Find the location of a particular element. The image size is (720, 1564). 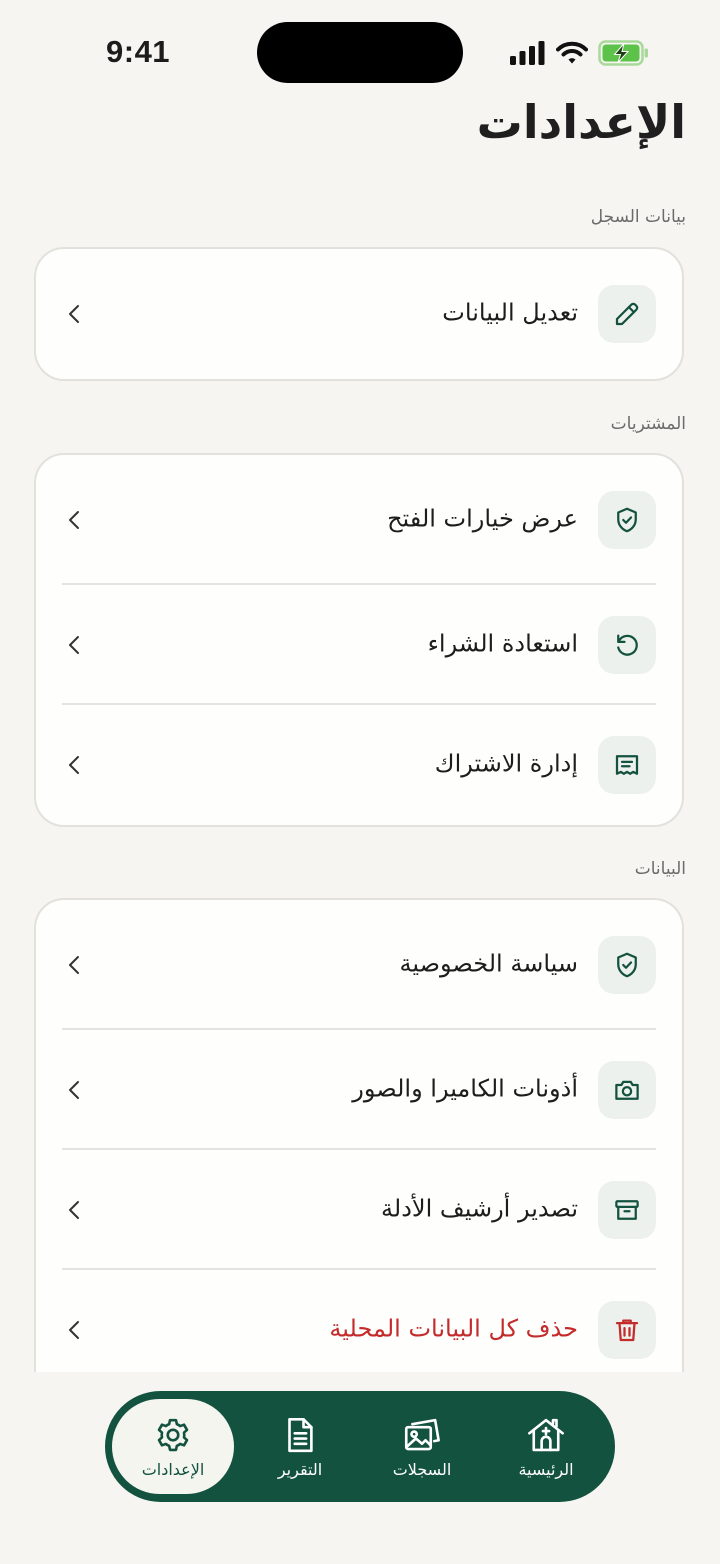

tab-label: الإعدادات is located at coordinates (173, 1469).